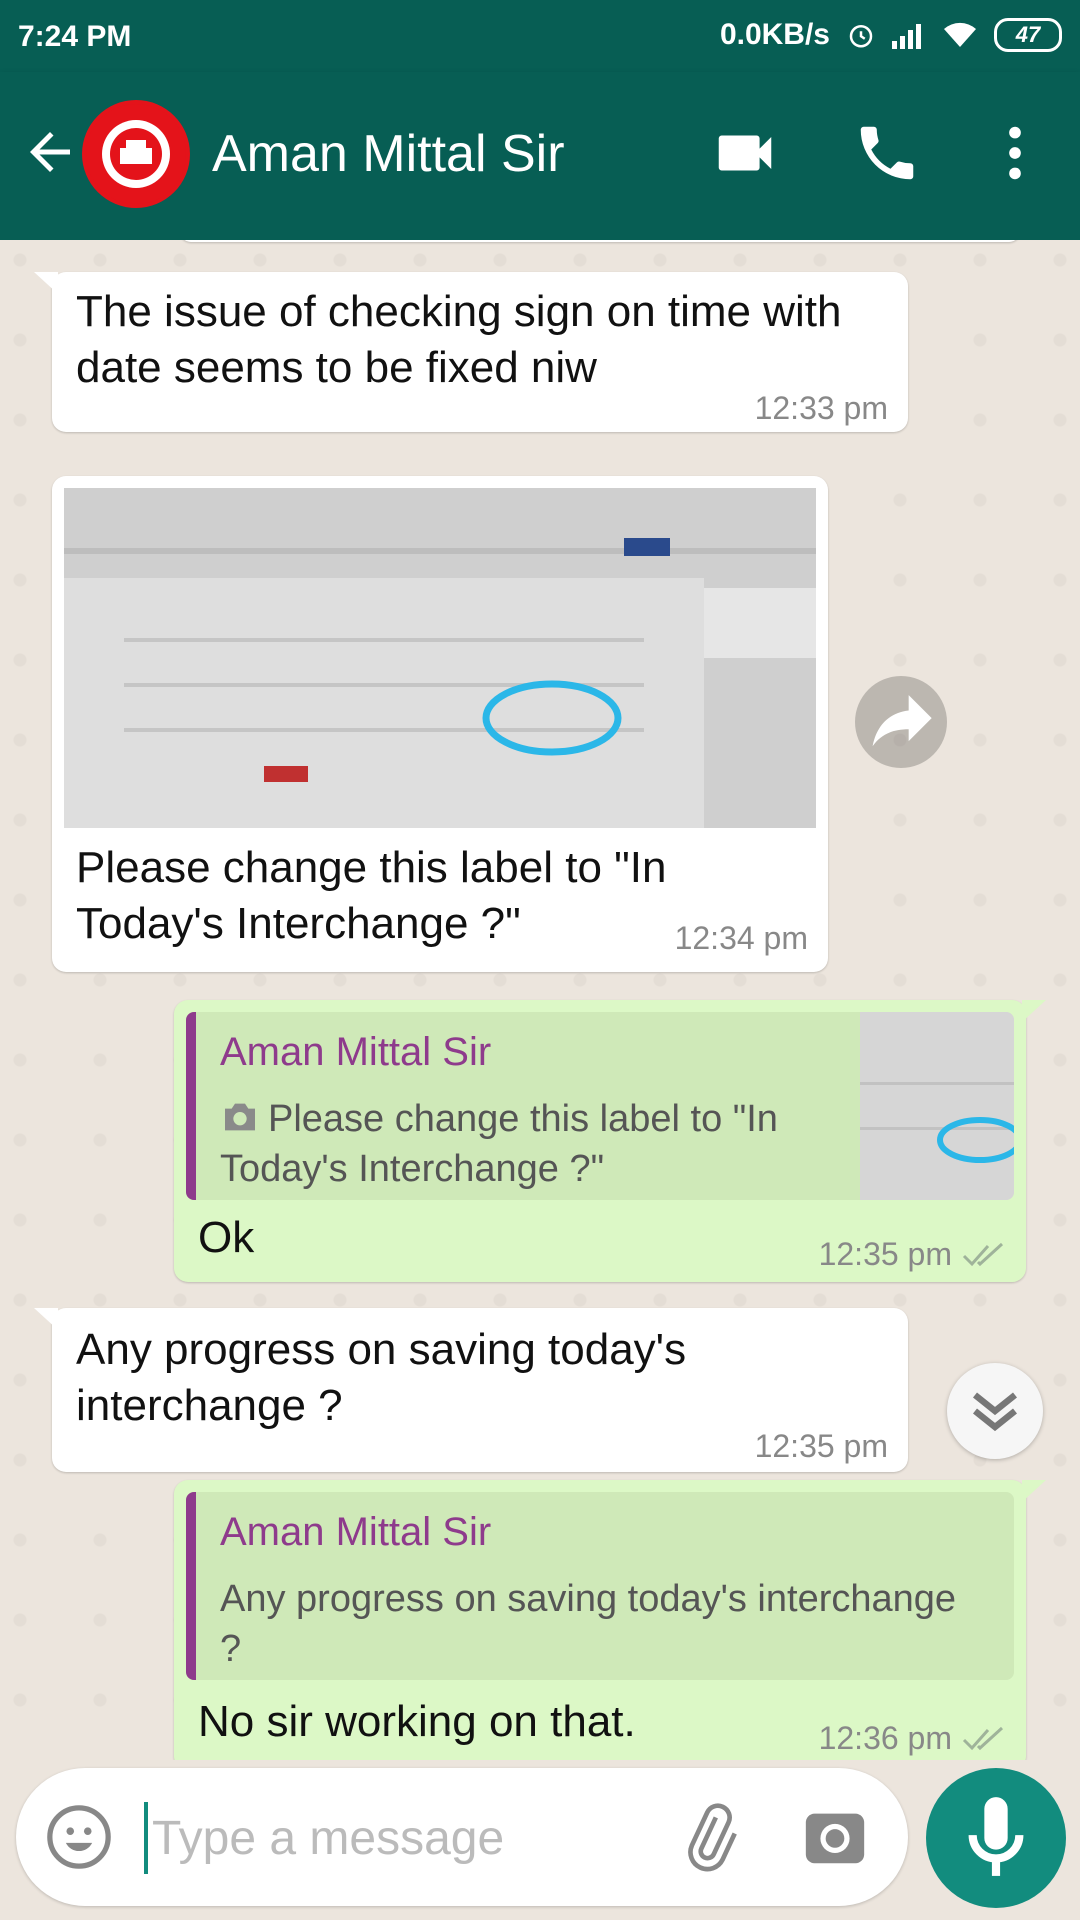 The width and height of the screenshot is (1080, 1920). I want to click on forward-button, so click(901, 722).